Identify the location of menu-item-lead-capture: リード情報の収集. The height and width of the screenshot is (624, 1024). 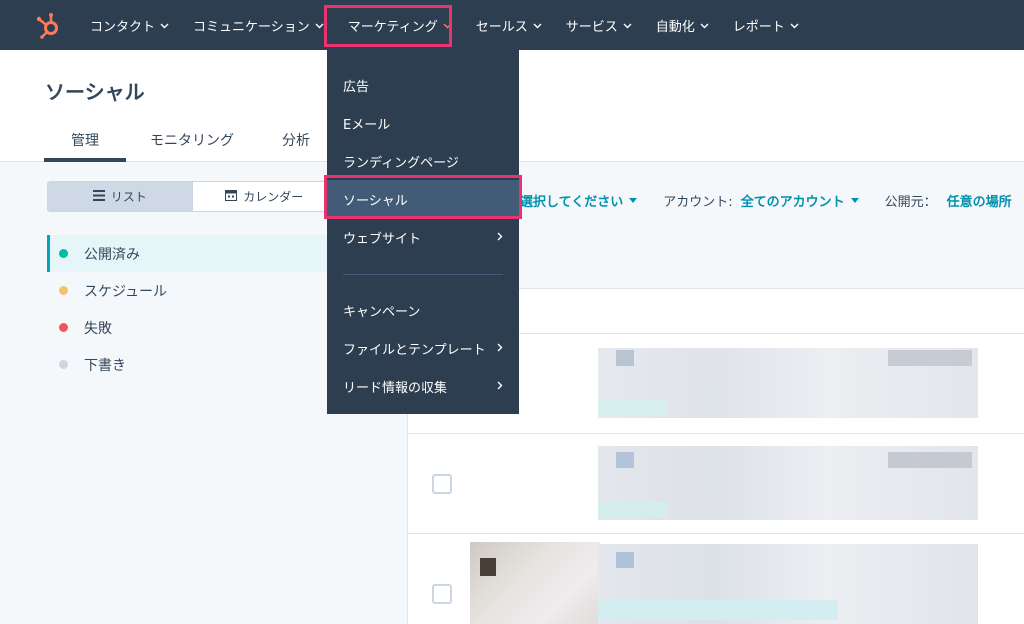
(423, 386).